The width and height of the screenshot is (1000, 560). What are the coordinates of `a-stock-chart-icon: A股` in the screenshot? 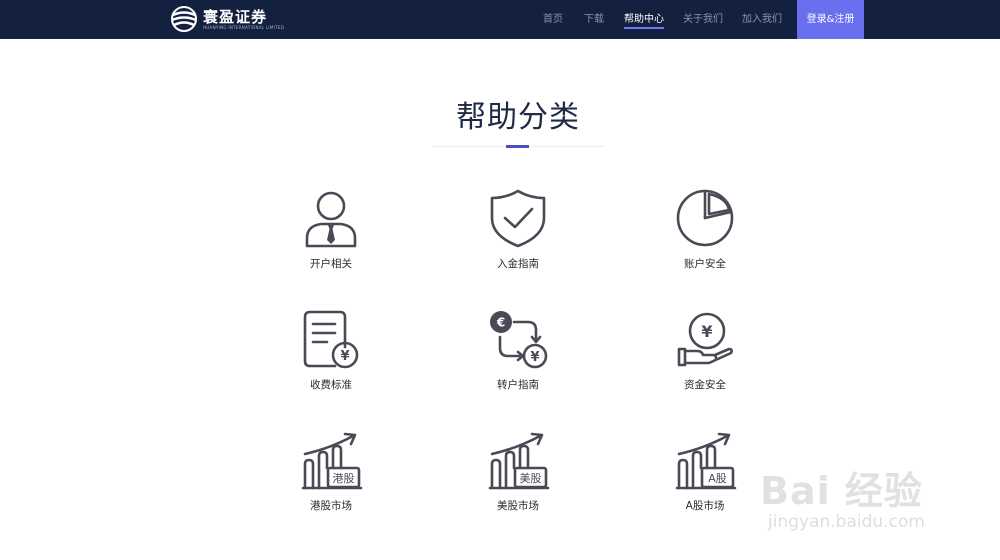 It's located at (706, 461).